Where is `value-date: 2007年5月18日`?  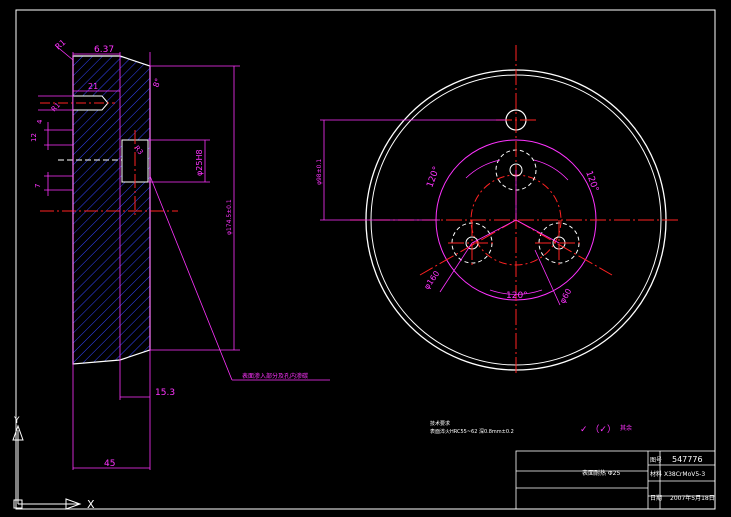 value-date: 2007年5月18日 is located at coordinates (692, 498).